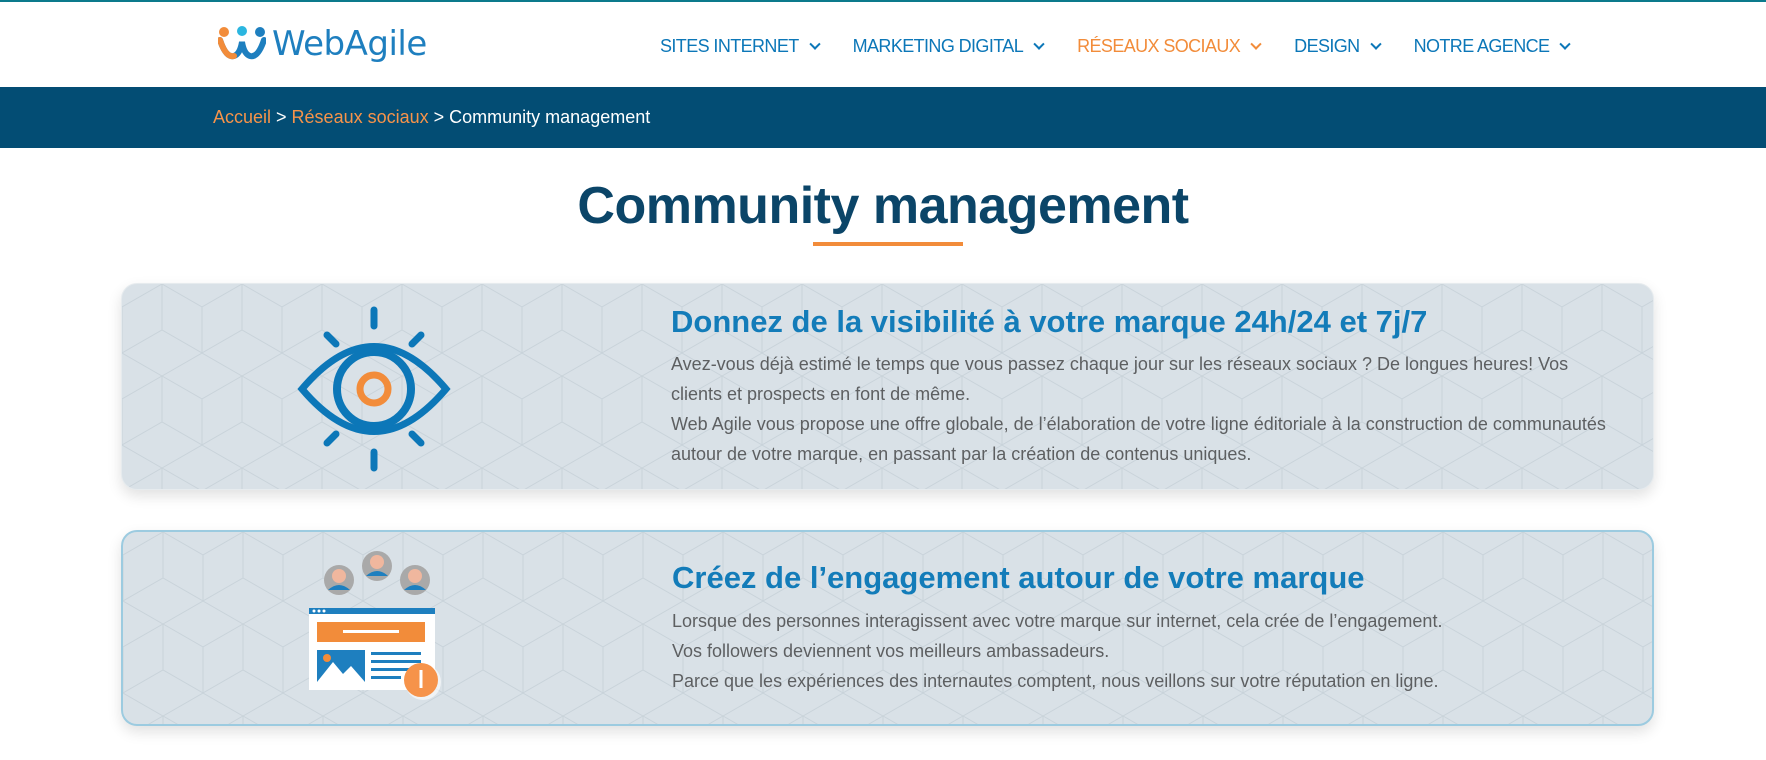 The height and width of the screenshot is (760, 1766). What do you see at coordinates (360, 117) in the screenshot?
I see `breadcrumb-link-reseaux-sociaux: Réseaux sociaux` at bounding box center [360, 117].